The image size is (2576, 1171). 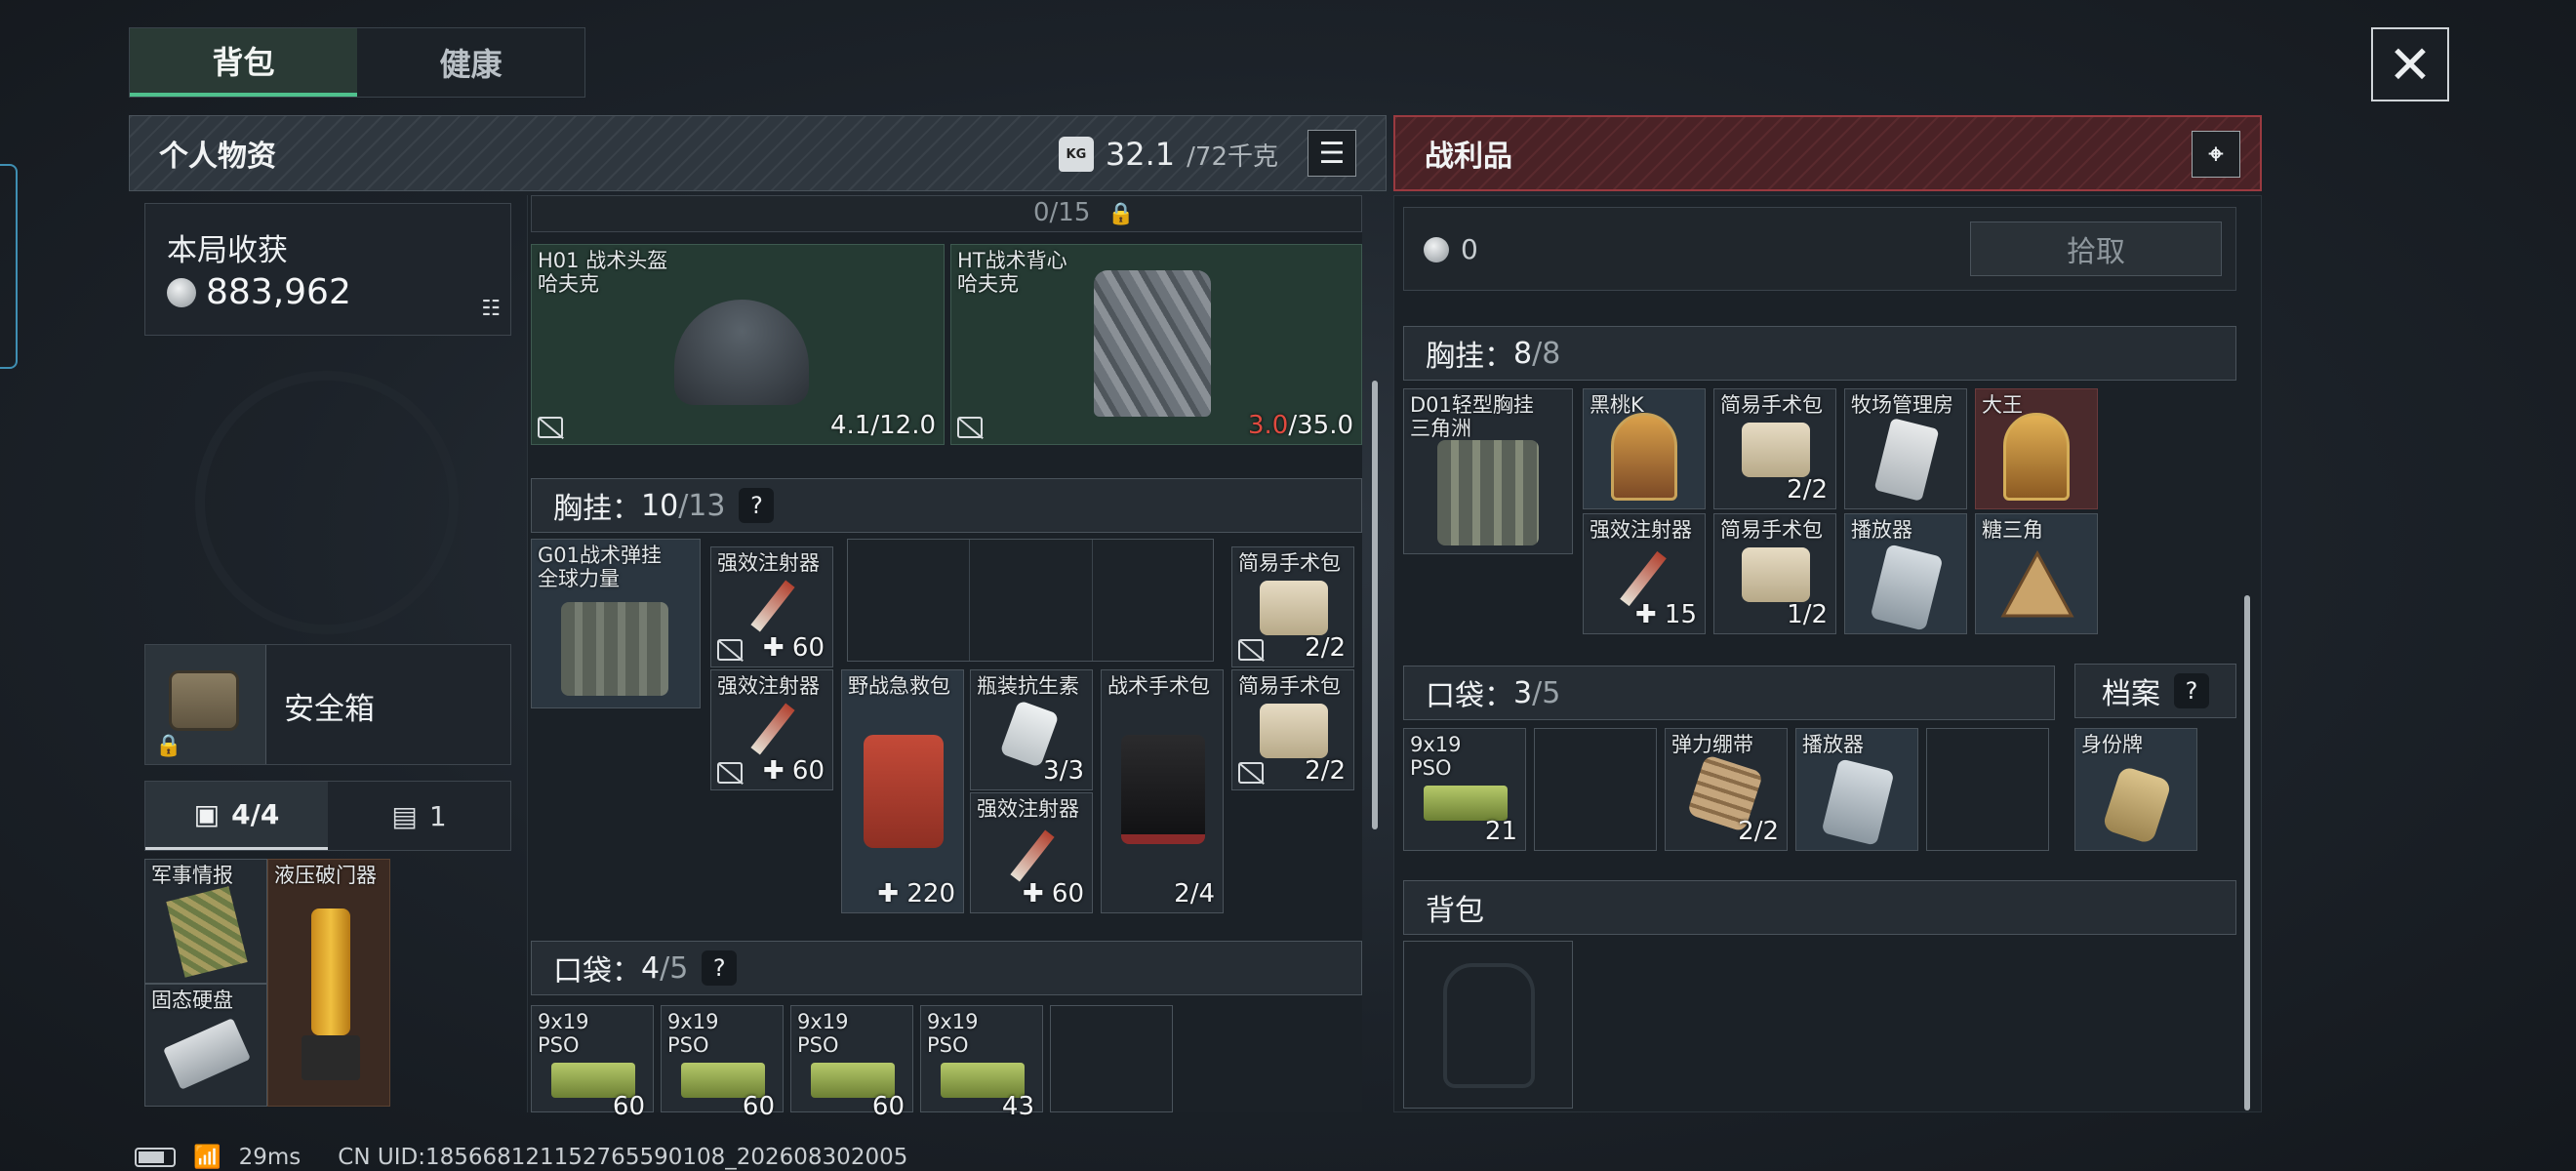 What do you see at coordinates (1712, 744) in the screenshot?
I see `item-label: 弹力绷带` at bounding box center [1712, 744].